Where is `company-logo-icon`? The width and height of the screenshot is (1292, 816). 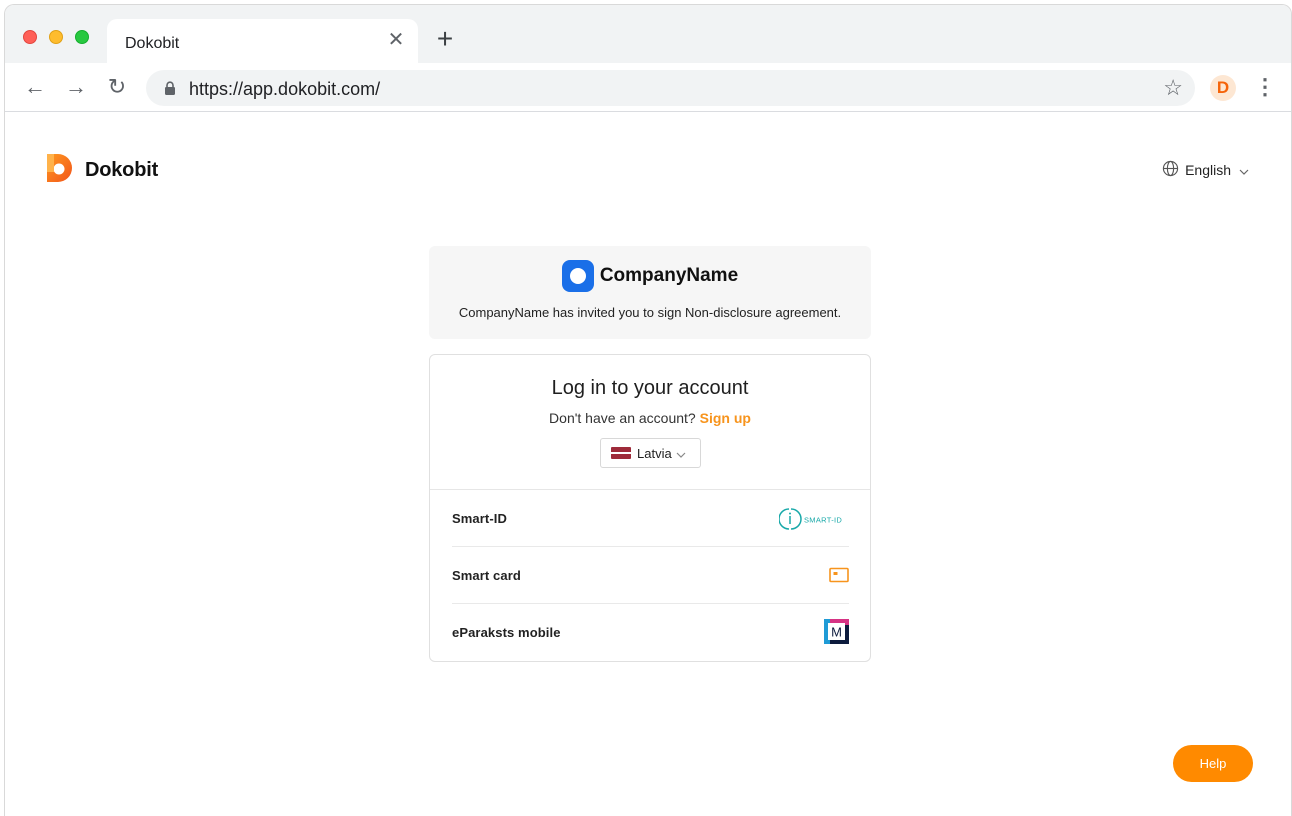
company-logo-icon is located at coordinates (577, 276).